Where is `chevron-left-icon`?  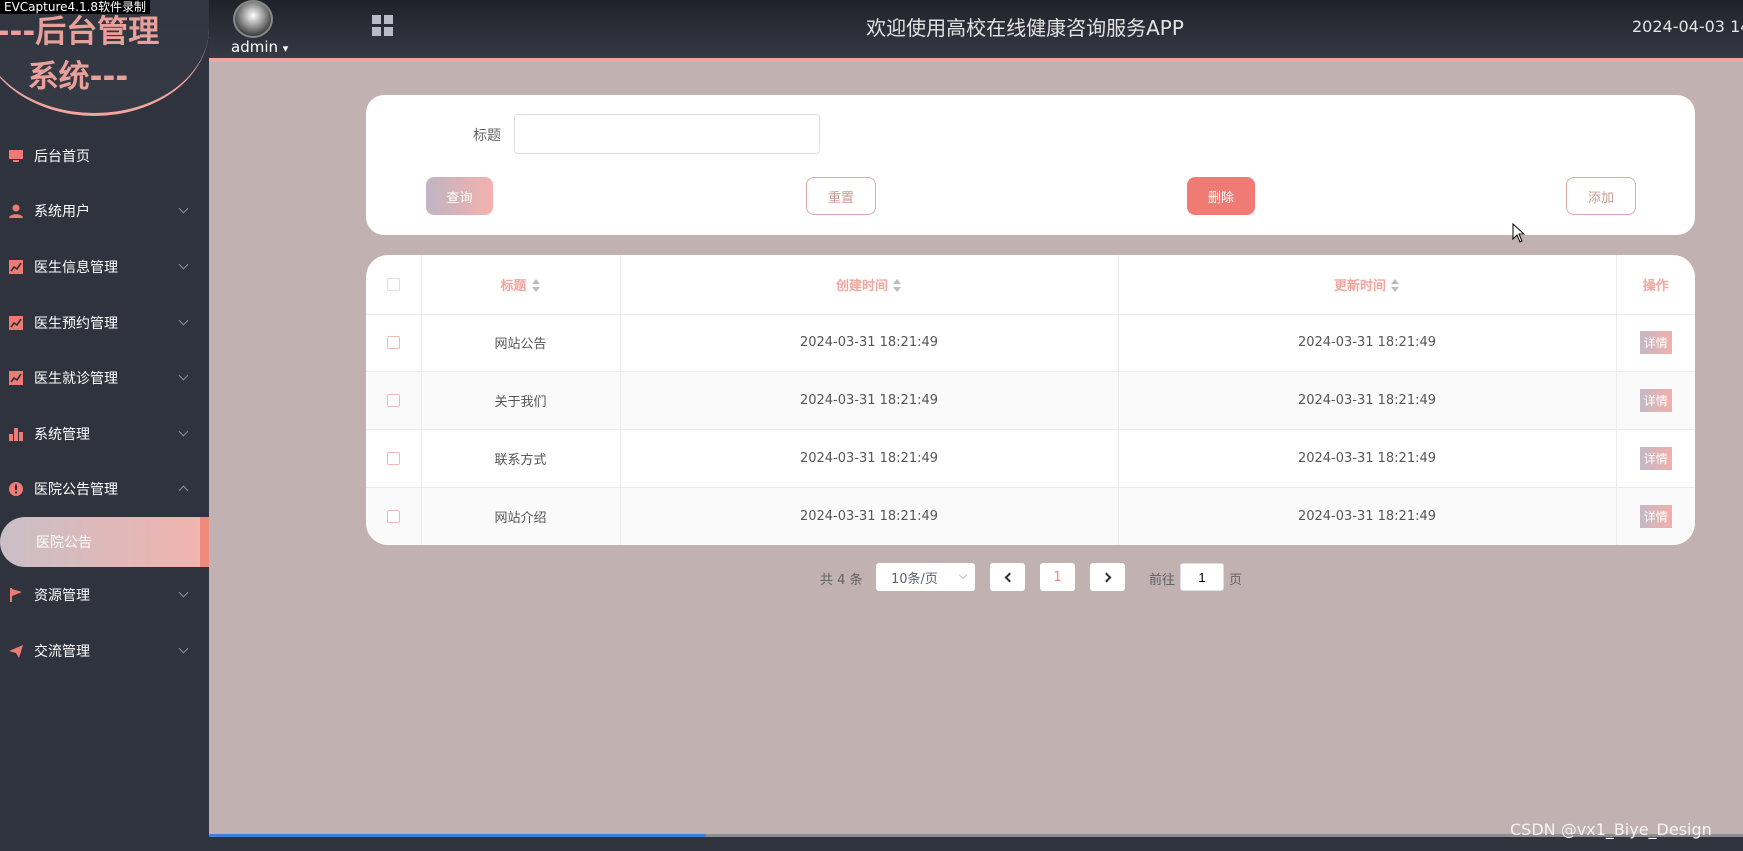
chevron-left-icon is located at coordinates (1009, 577).